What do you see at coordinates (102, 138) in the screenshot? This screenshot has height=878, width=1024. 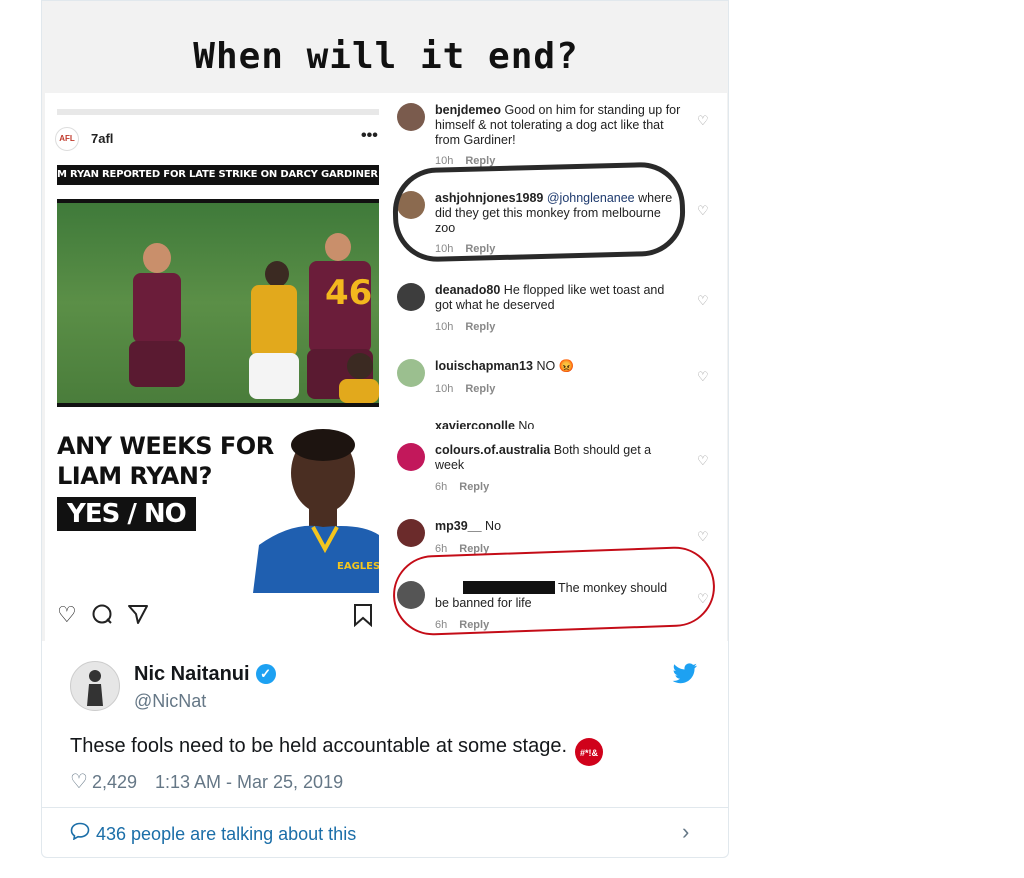 I see `post-username: 7afl` at bounding box center [102, 138].